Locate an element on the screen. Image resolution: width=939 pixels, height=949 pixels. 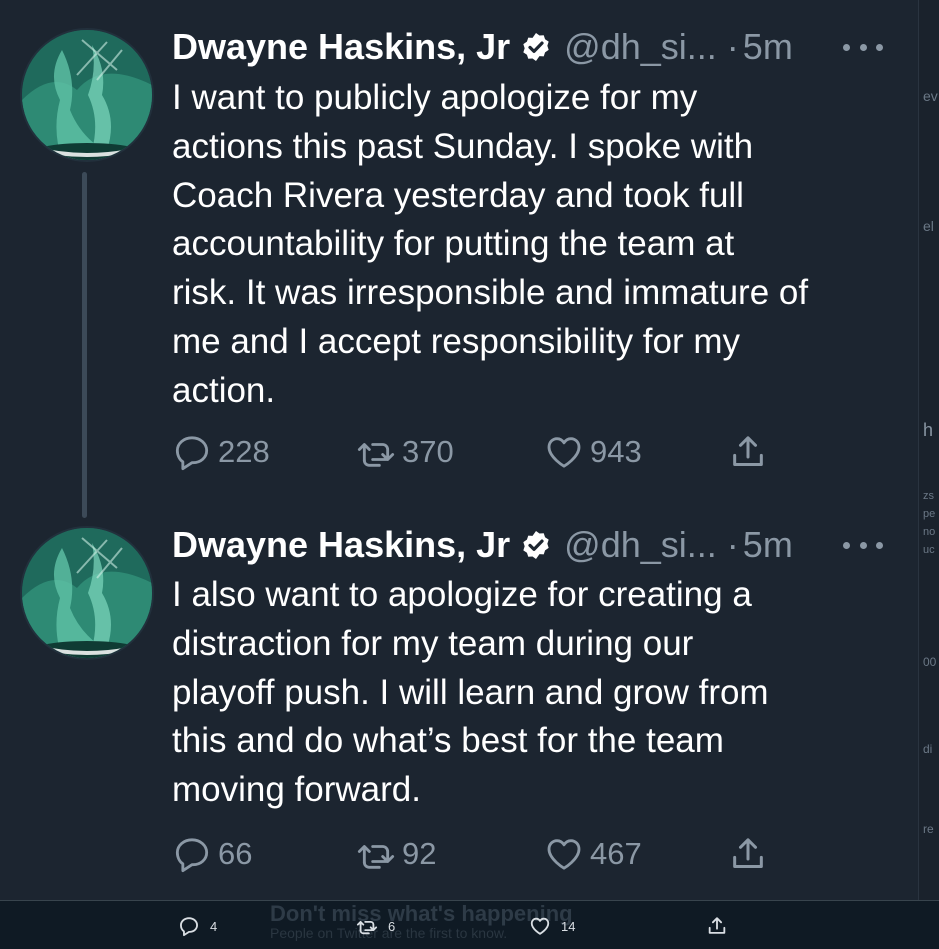
sidebar-fragment: pe is located at coordinates (929, 514).